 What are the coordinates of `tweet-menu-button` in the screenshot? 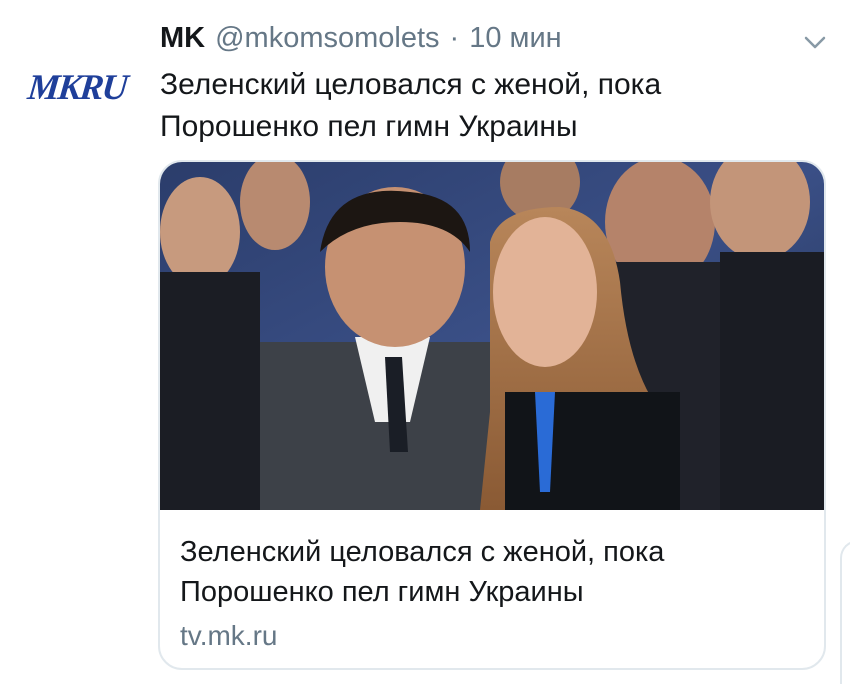 It's located at (815, 42).